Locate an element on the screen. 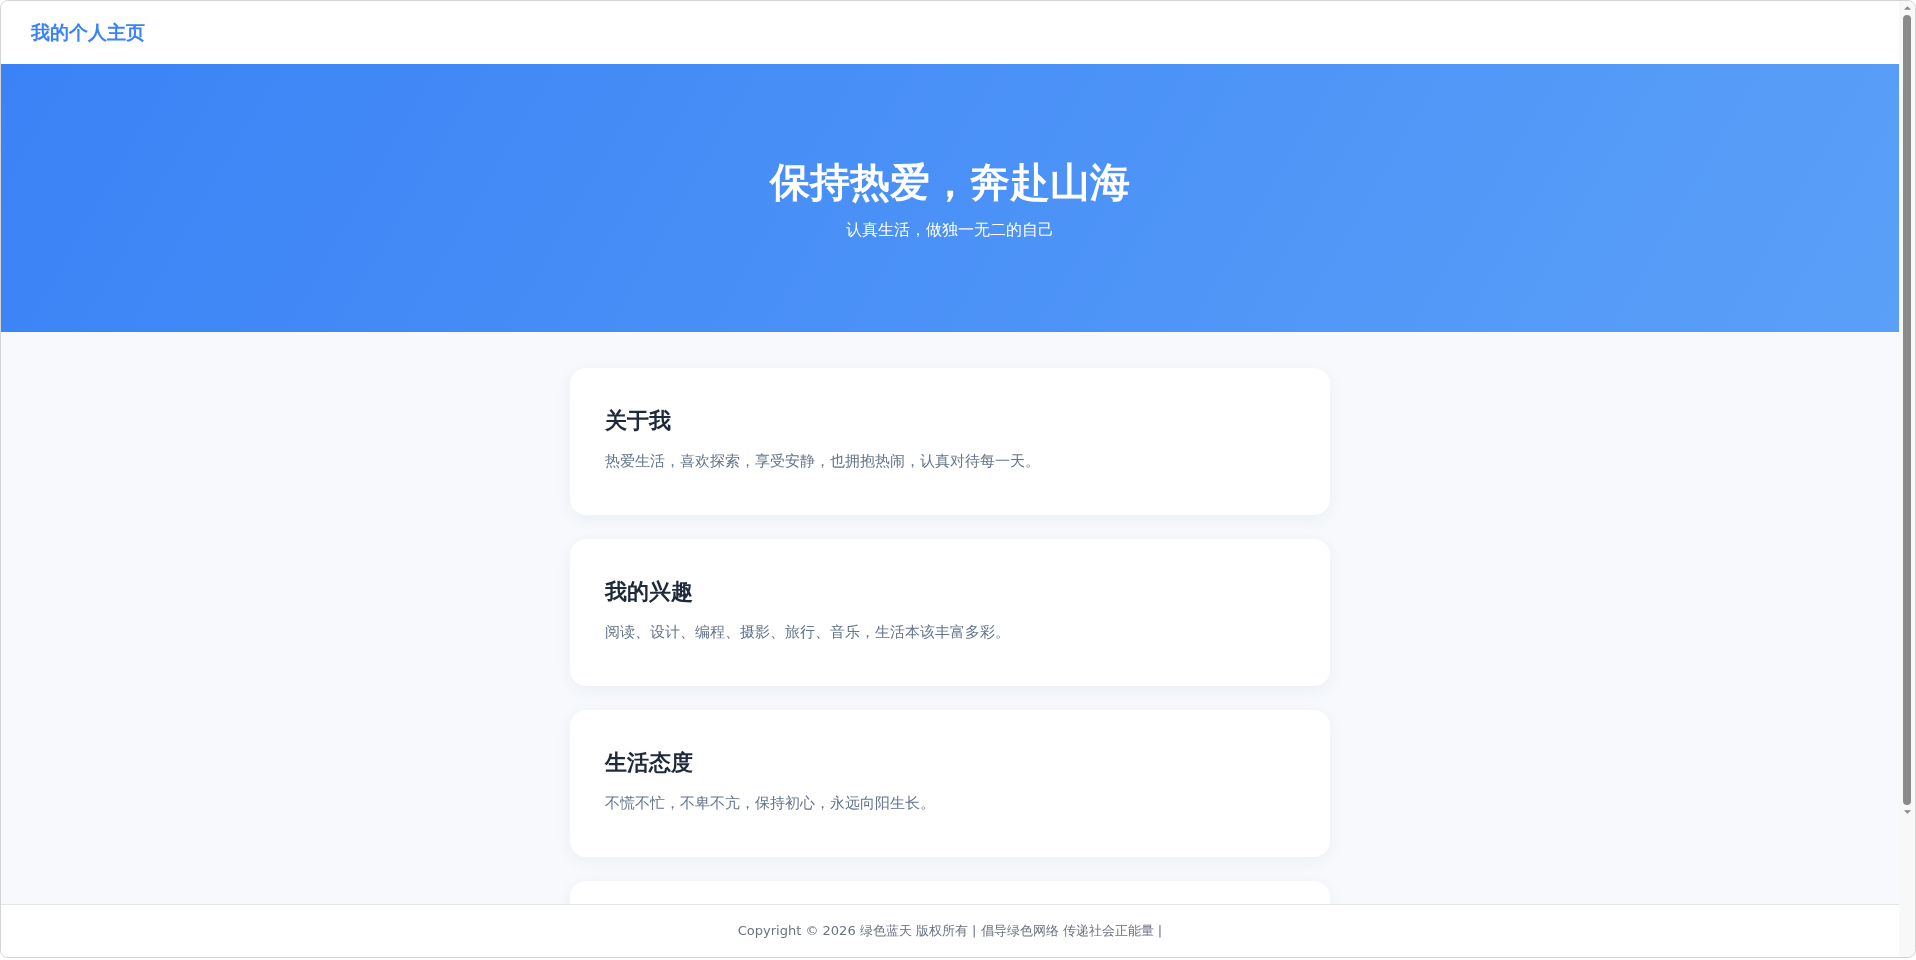  card-text: 不慌不忙，不卑不亢，保持初心，永远向阳生长。 is located at coordinates (770, 803).